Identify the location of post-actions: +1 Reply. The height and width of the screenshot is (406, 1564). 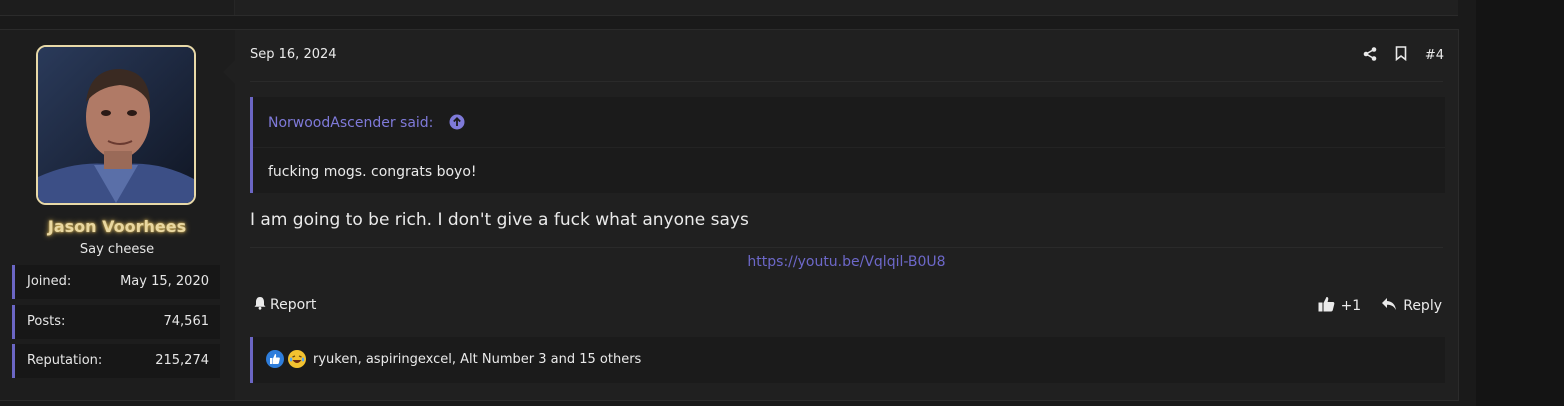
(1380, 306).